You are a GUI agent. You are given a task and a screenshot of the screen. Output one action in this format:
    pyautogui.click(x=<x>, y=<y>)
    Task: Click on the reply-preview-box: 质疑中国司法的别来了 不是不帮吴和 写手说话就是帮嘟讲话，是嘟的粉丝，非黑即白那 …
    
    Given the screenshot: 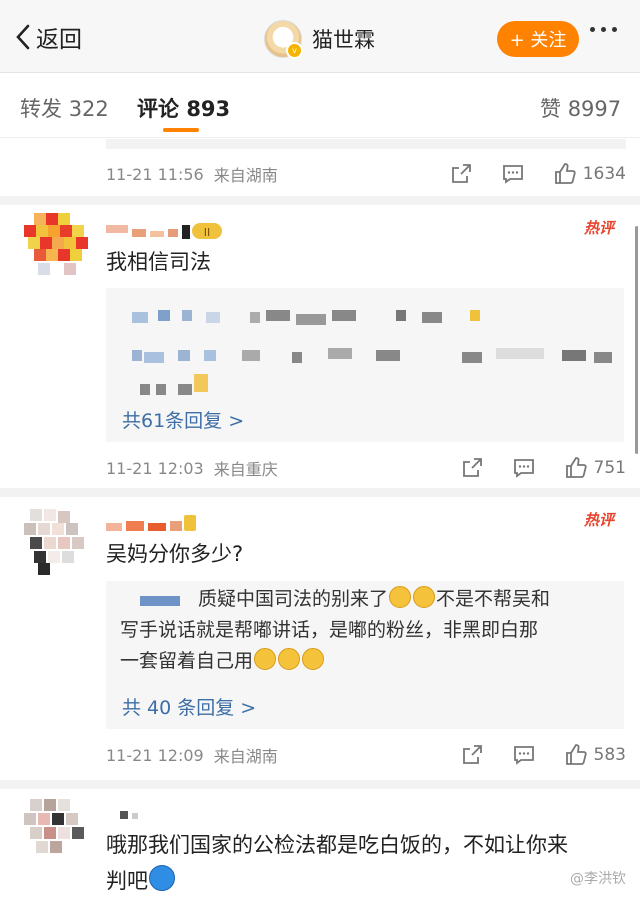 What is the action you would take?
    pyautogui.click(x=365, y=655)
    